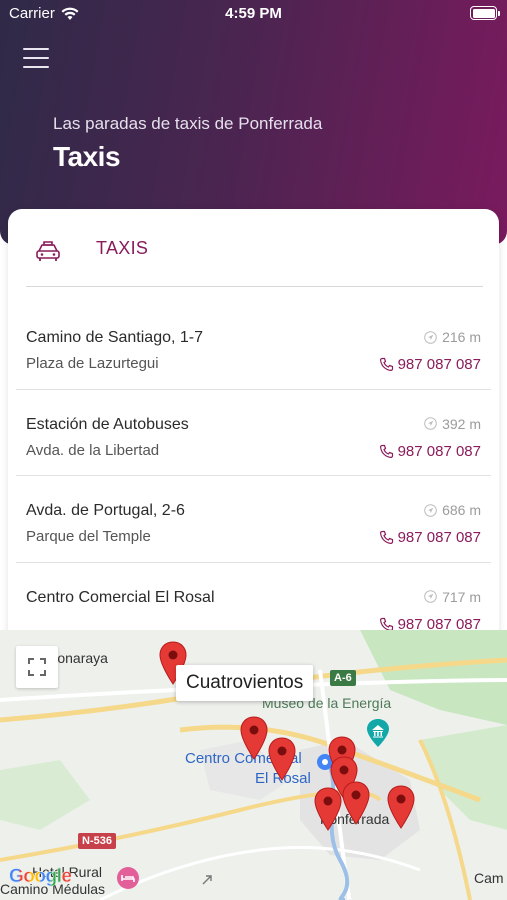  What do you see at coordinates (36, 59) in the screenshot?
I see `hamburger-menu-button` at bounding box center [36, 59].